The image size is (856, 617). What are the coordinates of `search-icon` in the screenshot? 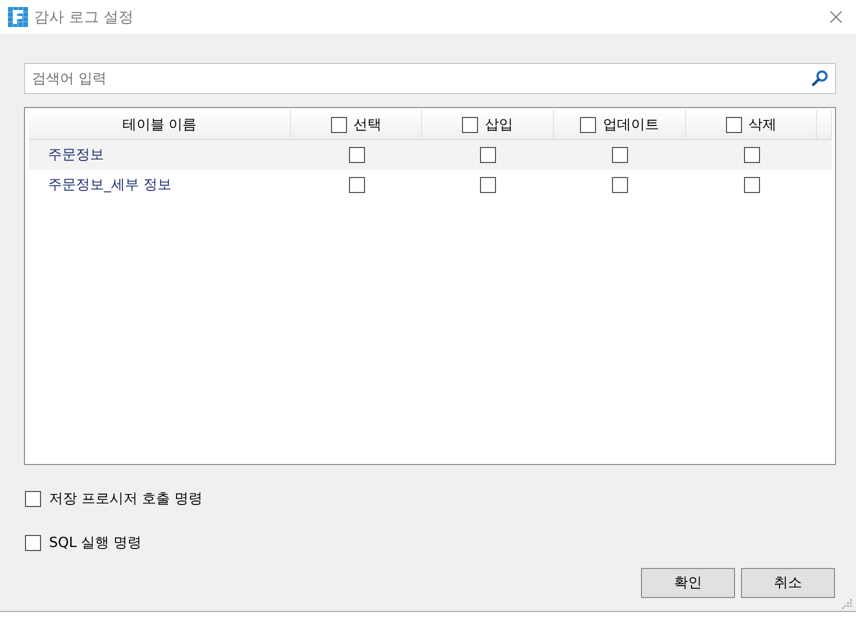 It's located at (820, 78).